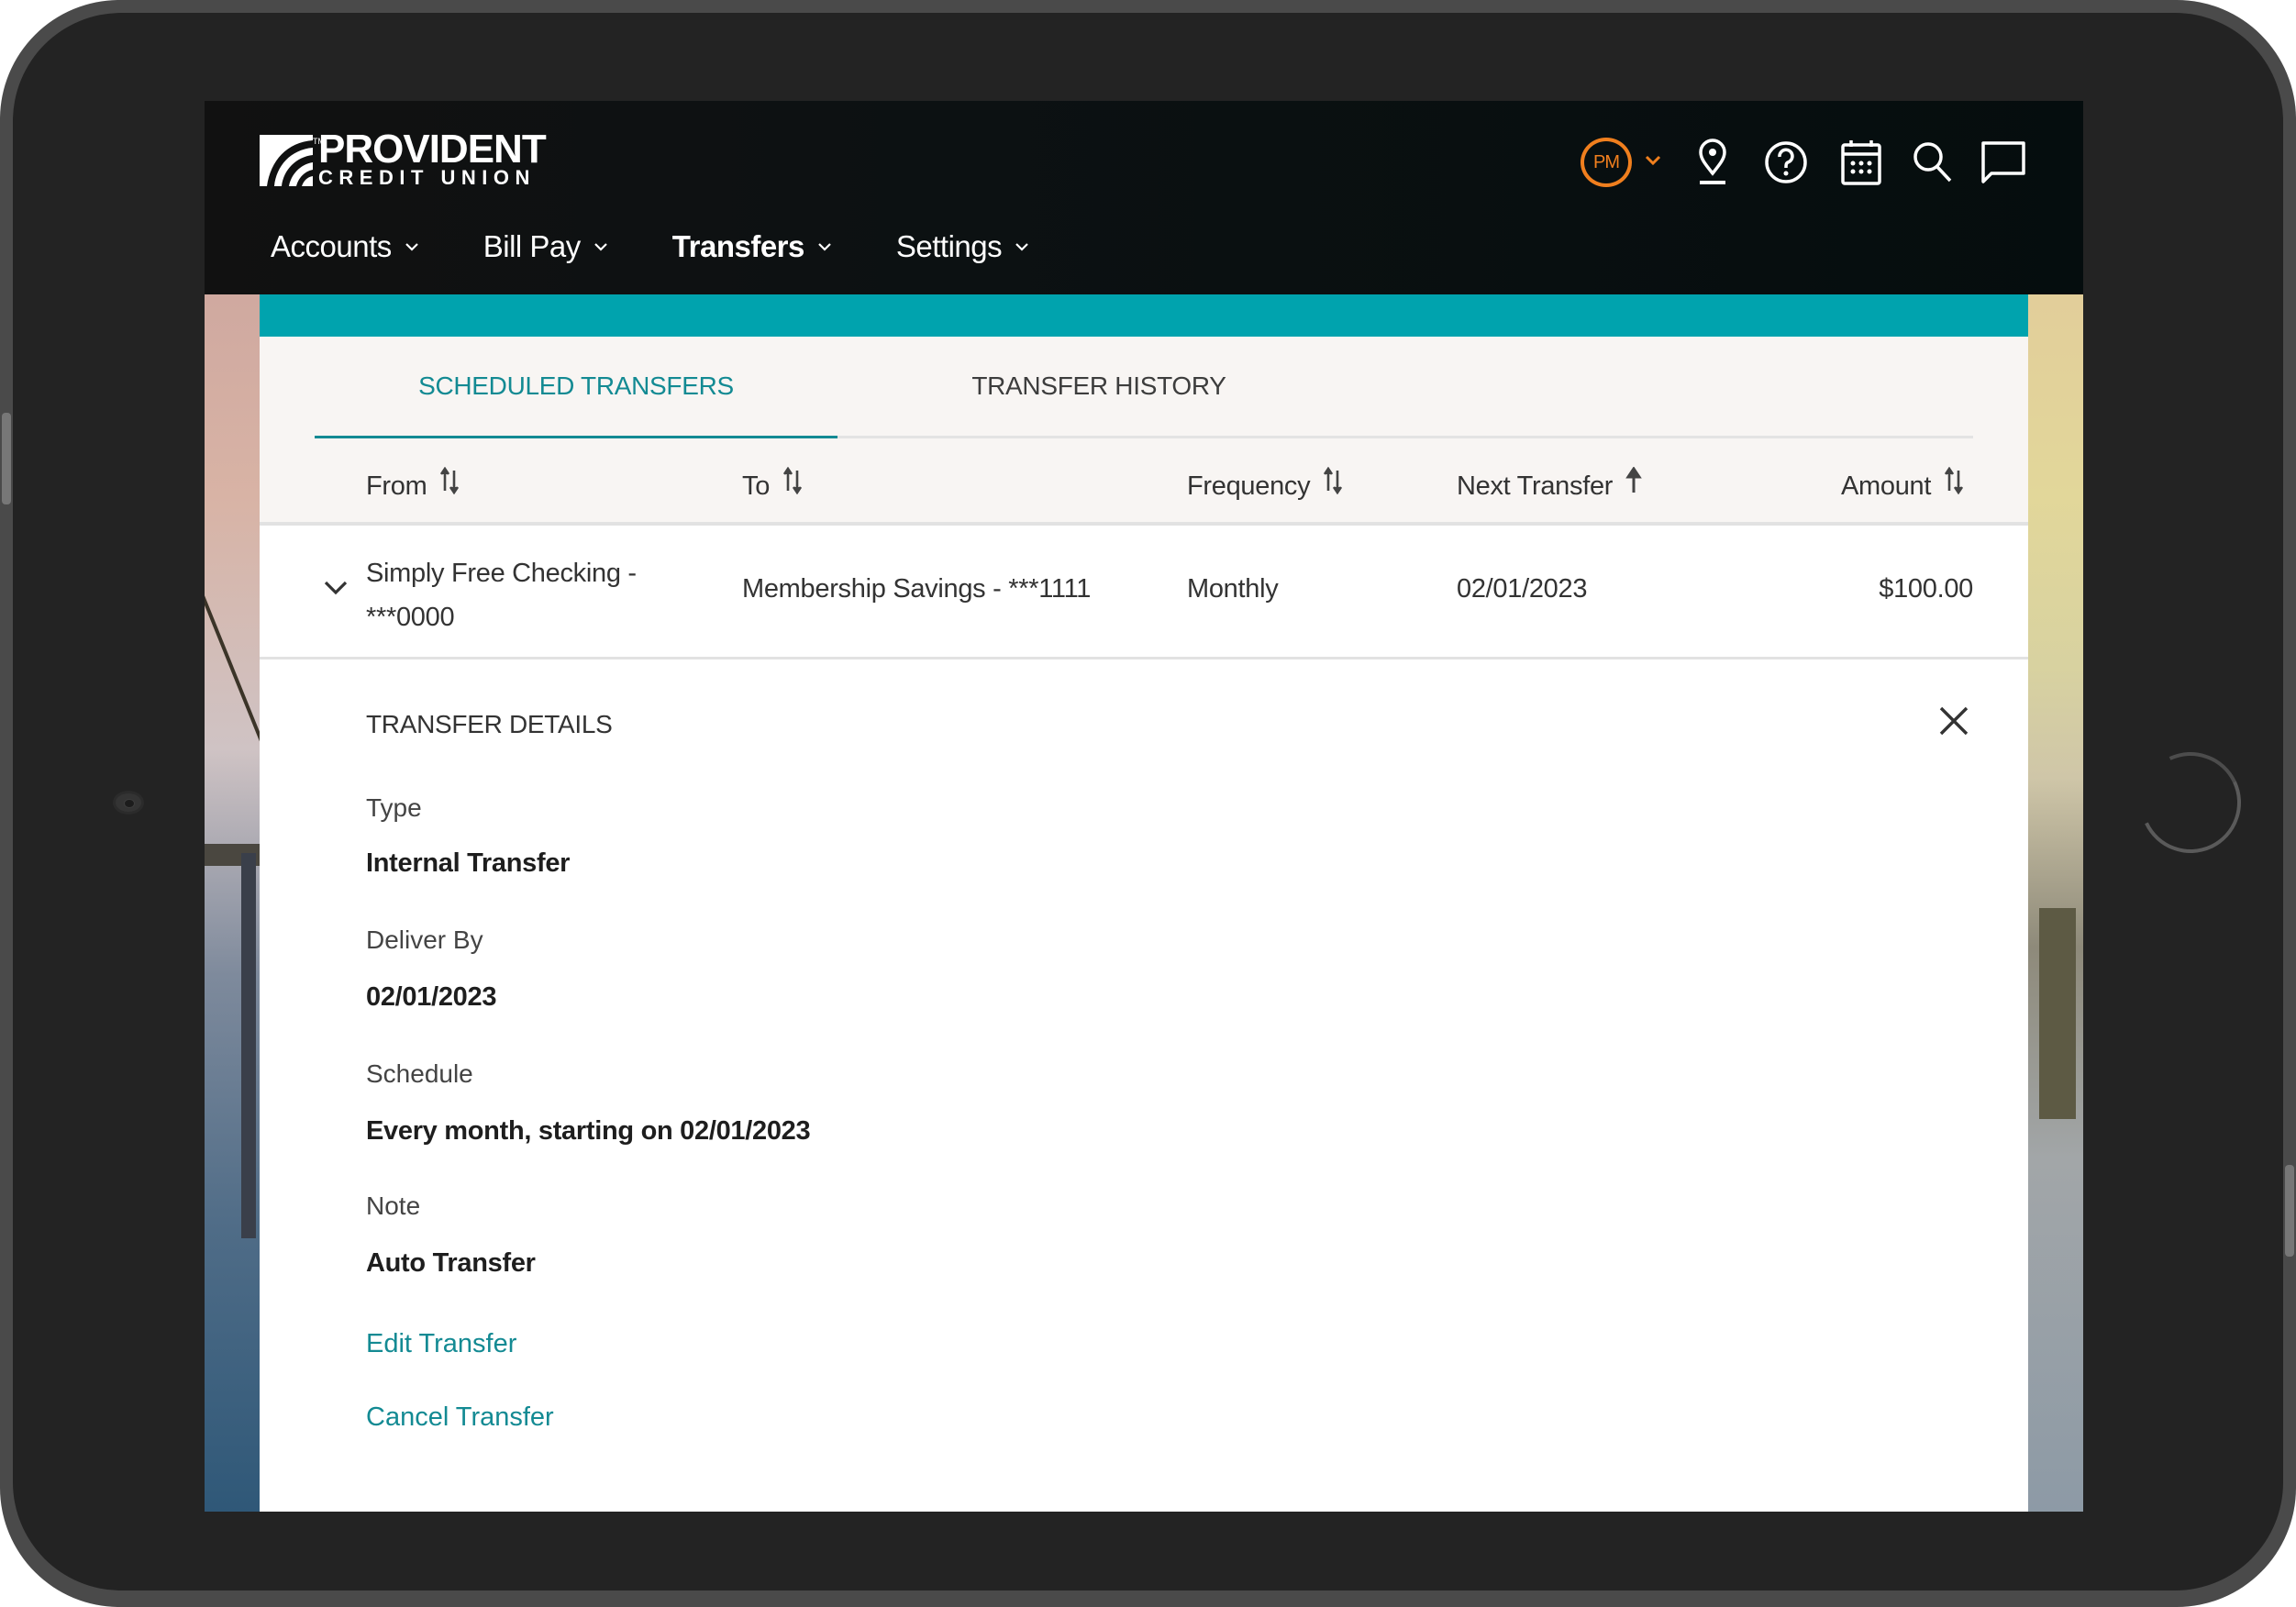 This screenshot has width=2296, height=1607. What do you see at coordinates (336, 590) in the screenshot?
I see `collapse-row-chevron-icon` at bounding box center [336, 590].